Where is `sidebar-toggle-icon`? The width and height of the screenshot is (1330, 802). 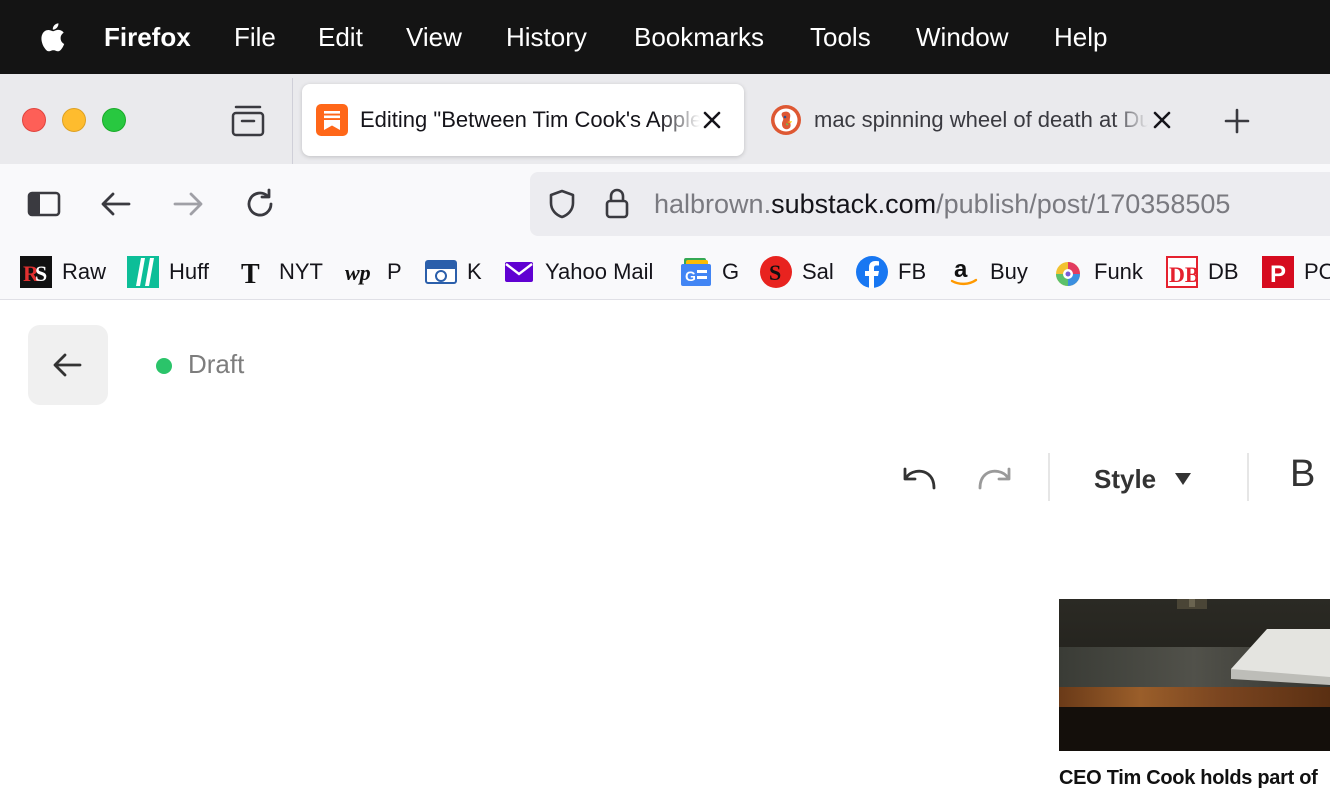
sidebar-toggle-icon is located at coordinates (44, 204).